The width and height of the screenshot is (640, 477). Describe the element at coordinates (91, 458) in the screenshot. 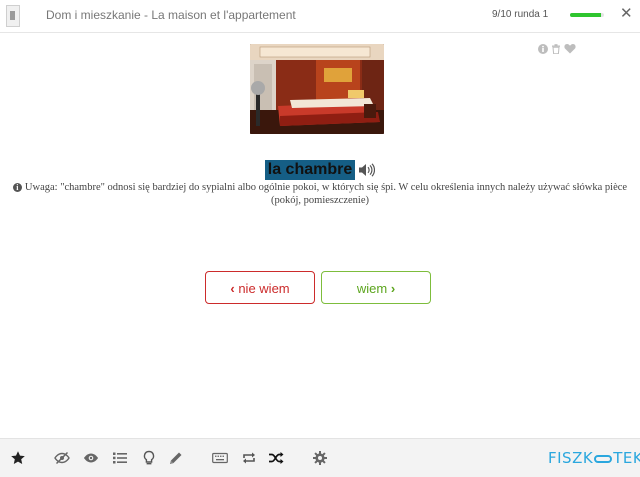

I see `eye-icon` at that location.